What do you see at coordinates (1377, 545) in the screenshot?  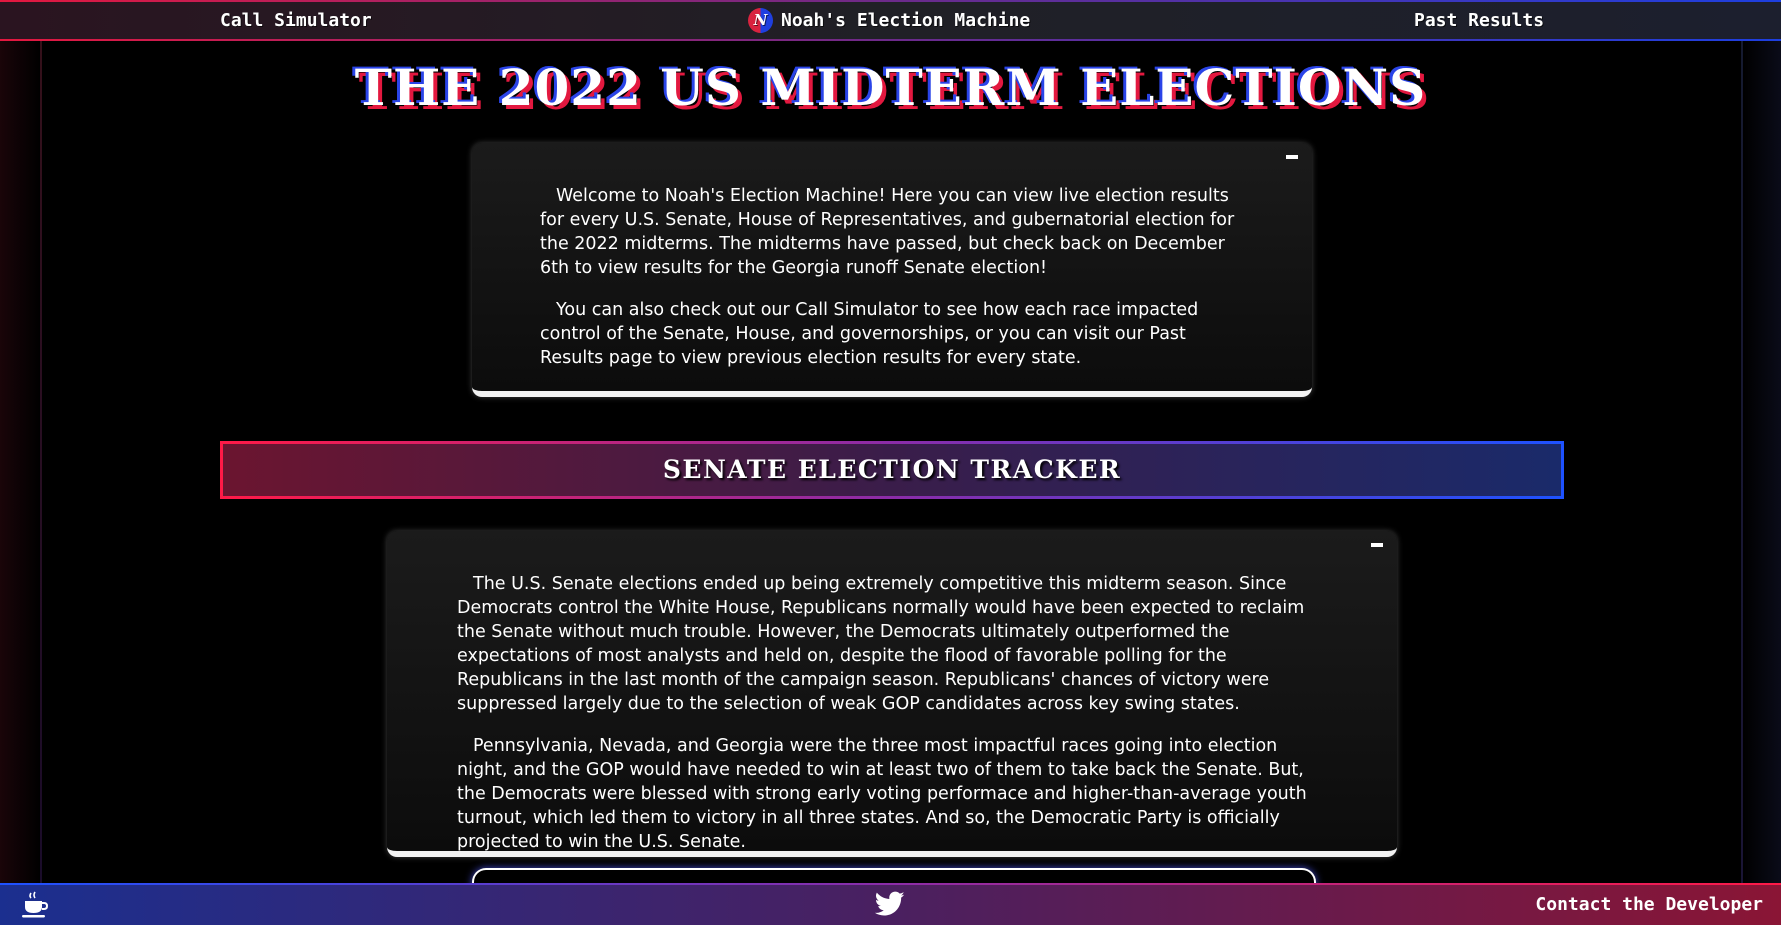 I see `senate-collapse-button` at bounding box center [1377, 545].